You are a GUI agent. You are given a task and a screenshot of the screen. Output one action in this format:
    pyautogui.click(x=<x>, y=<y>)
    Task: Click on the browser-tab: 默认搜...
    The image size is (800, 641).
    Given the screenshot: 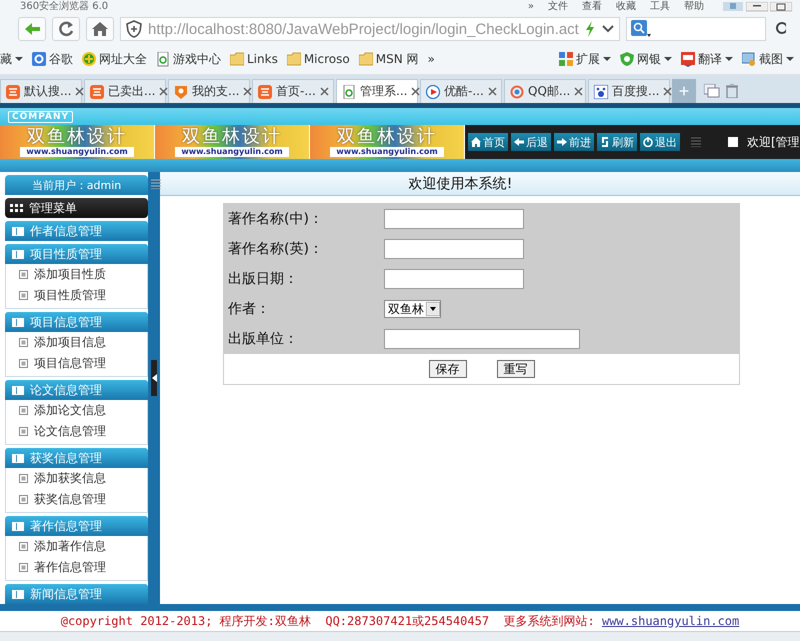 What is the action you would take?
    pyautogui.click(x=41, y=91)
    